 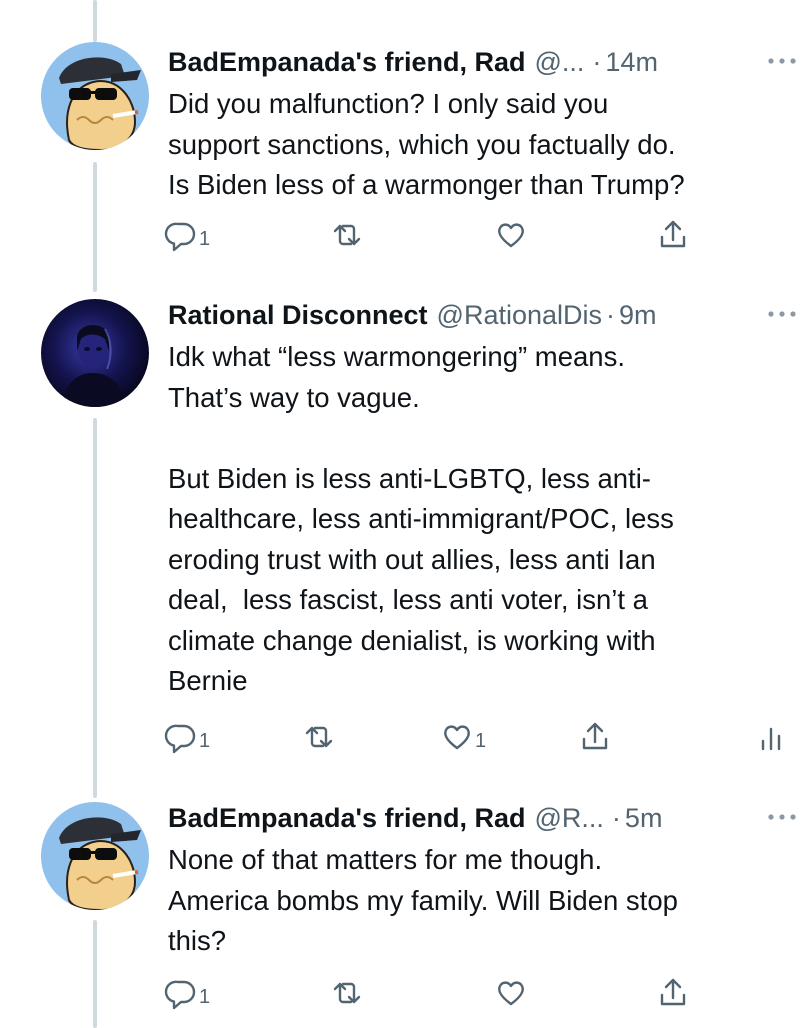 What do you see at coordinates (644, 818) in the screenshot?
I see `timestamp: 5m` at bounding box center [644, 818].